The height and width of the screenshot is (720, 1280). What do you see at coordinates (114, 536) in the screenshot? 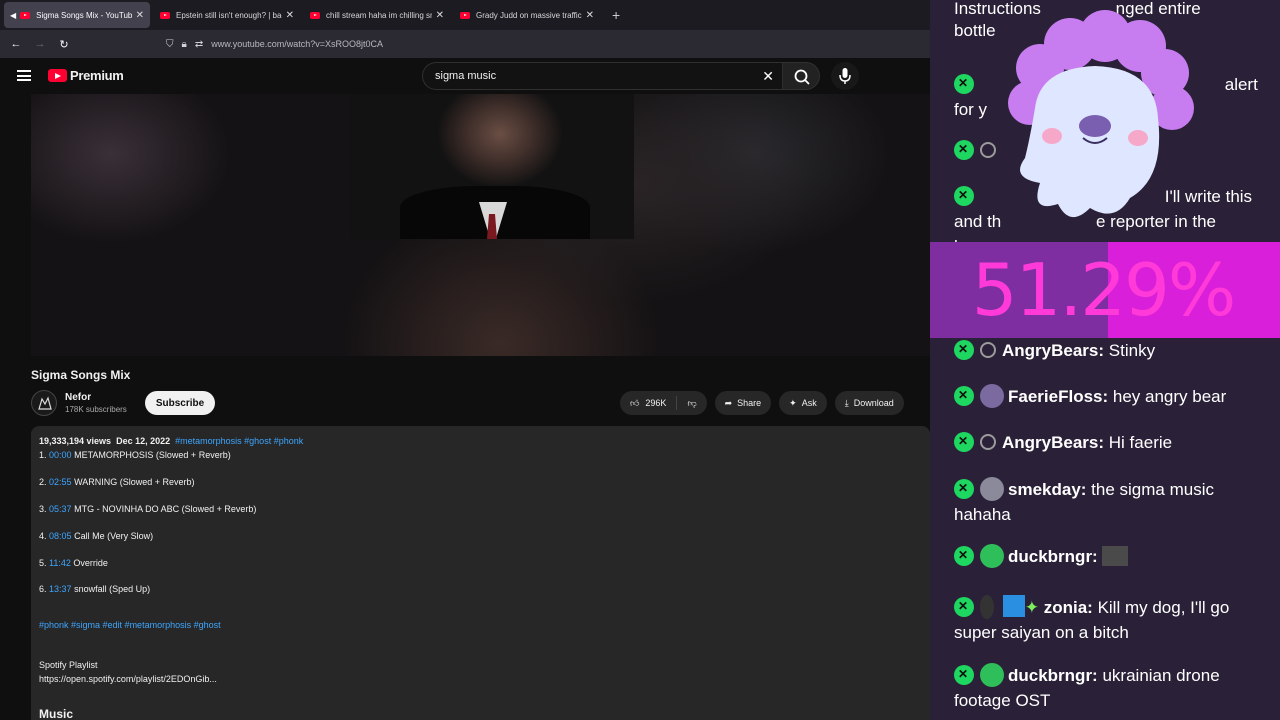
I see `track-title: Call Me (Very Slow)` at bounding box center [114, 536].